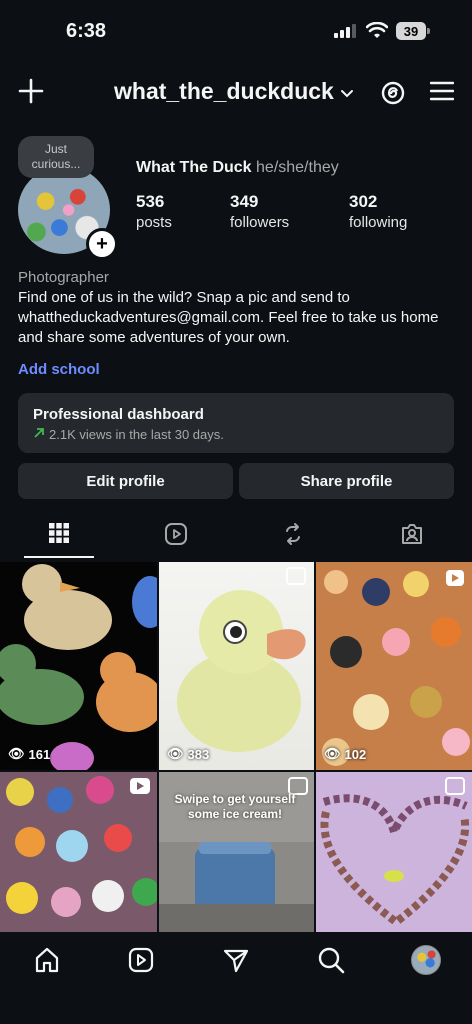 The image size is (472, 1024). I want to click on nav-messages, so click(236, 961).